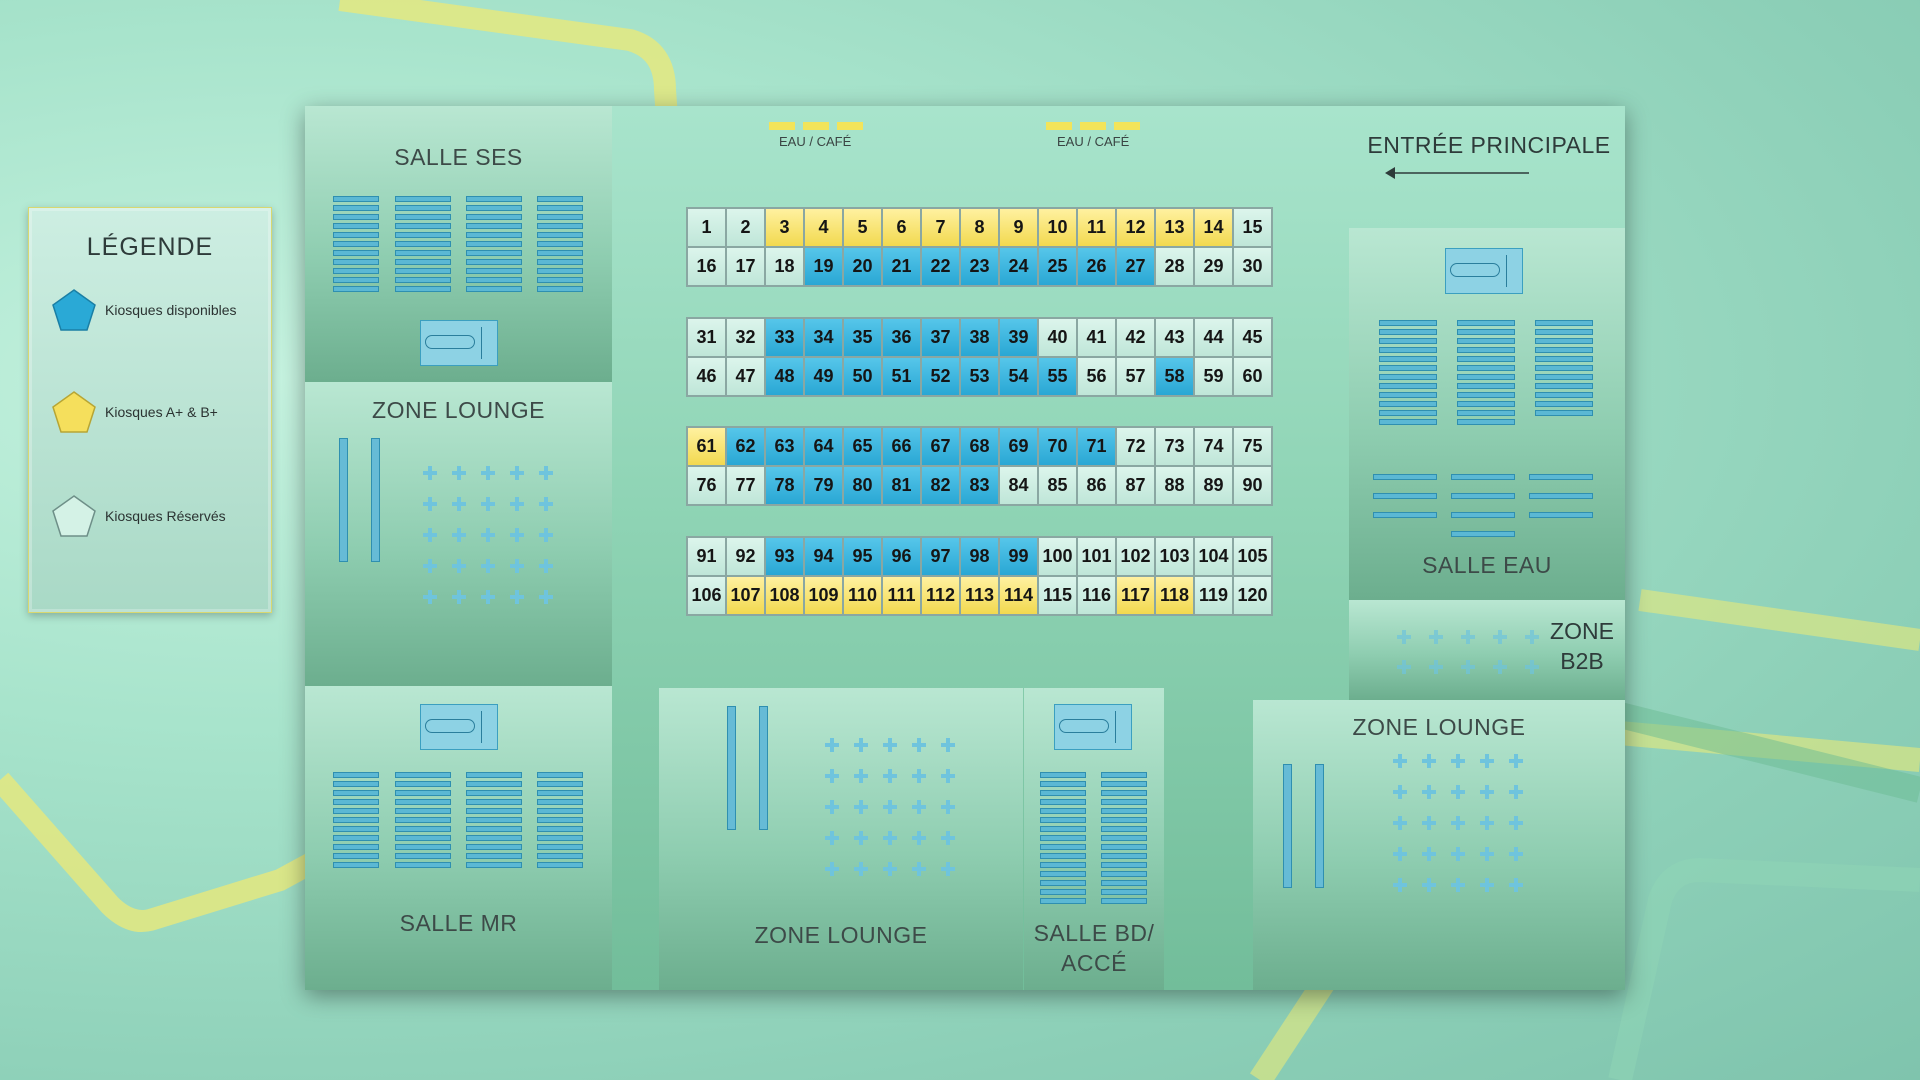 Image resolution: width=1920 pixels, height=1080 pixels. What do you see at coordinates (1057, 337) in the screenshot?
I see `kiosk-40: 40` at bounding box center [1057, 337].